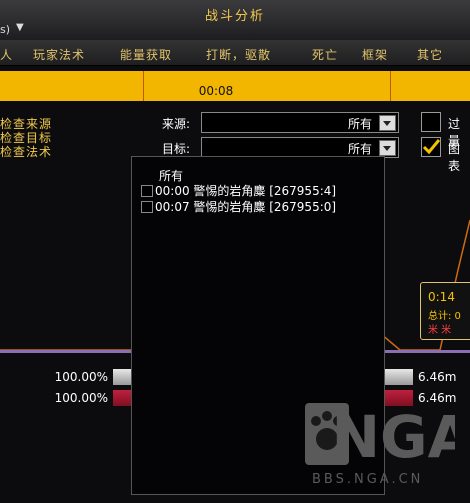 This screenshot has width=470, height=503. Describe the element at coordinates (375, 54) in the screenshot. I see `tab-frame: 框架` at that location.